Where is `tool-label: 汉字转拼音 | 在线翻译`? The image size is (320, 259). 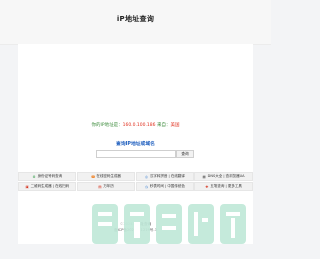
tool-label: 汉字转拼音 | 在线翻译 is located at coordinates (167, 176).